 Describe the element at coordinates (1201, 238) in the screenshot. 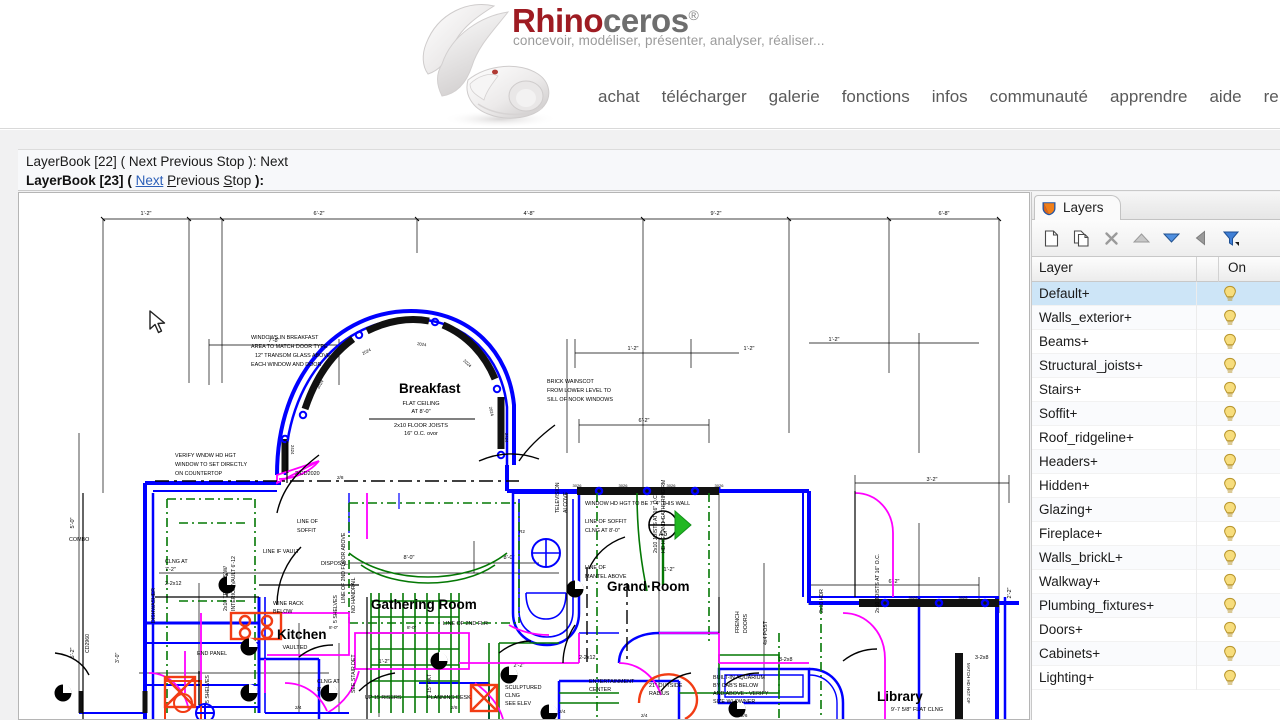

I see `move-left-icon` at that location.